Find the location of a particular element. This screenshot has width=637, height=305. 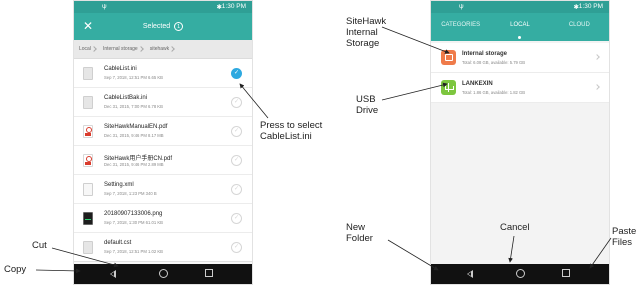

arrow-copy is located at coordinates (58, 271).